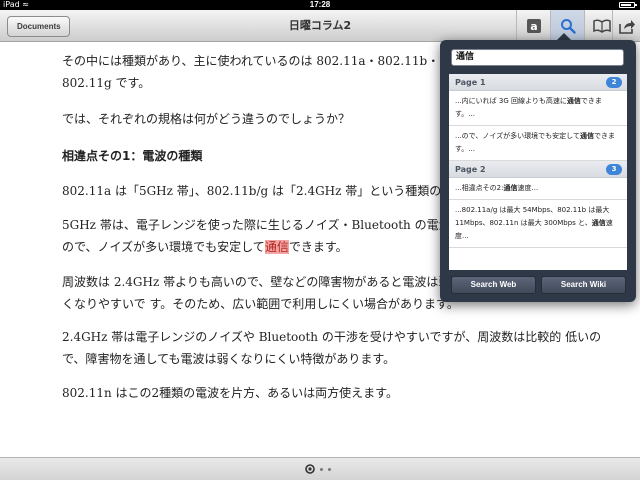 The height and width of the screenshot is (480, 640). I want to click on documents-back-button: Documents, so click(38, 26).